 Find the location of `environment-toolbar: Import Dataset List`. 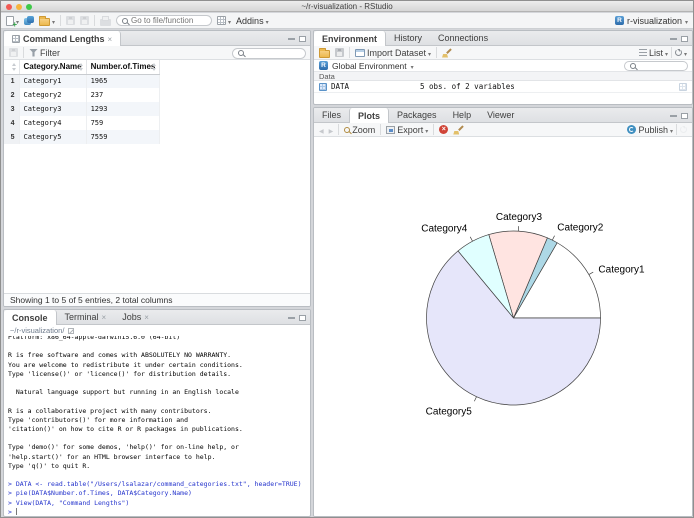

environment-toolbar: Import Dataset List is located at coordinates (503, 53).